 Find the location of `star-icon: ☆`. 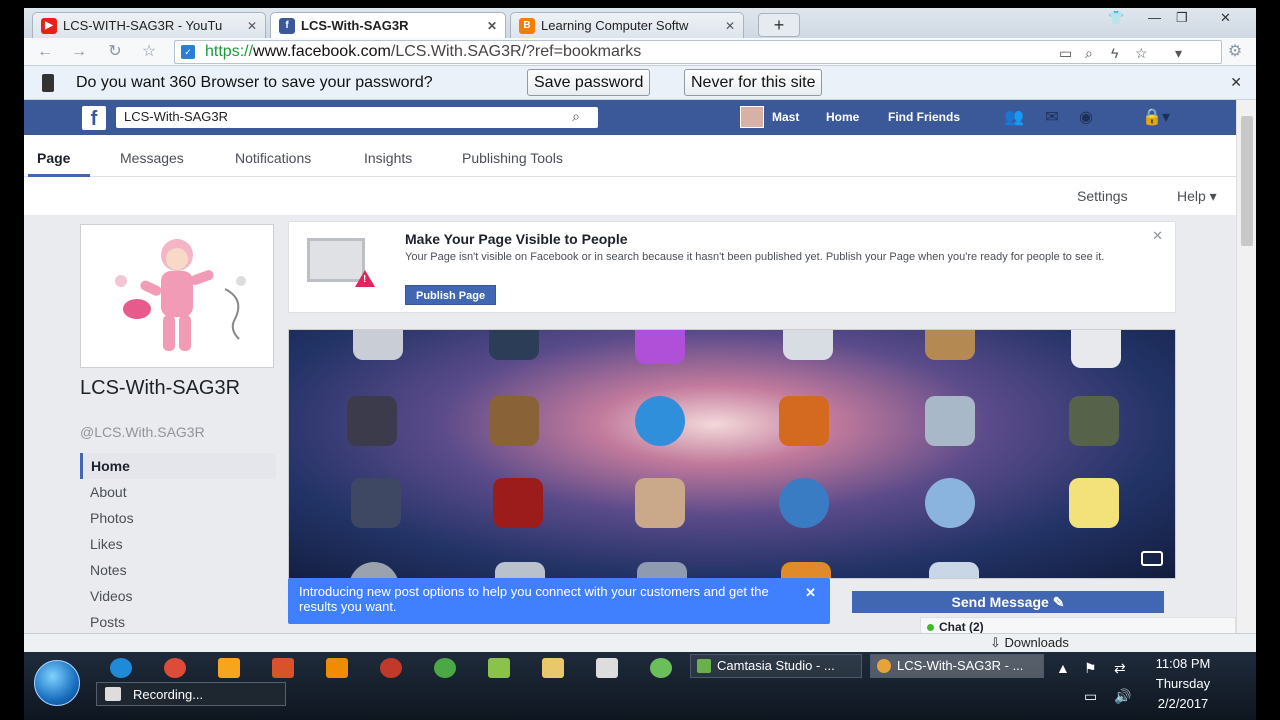

star-icon: ☆ is located at coordinates (149, 52).